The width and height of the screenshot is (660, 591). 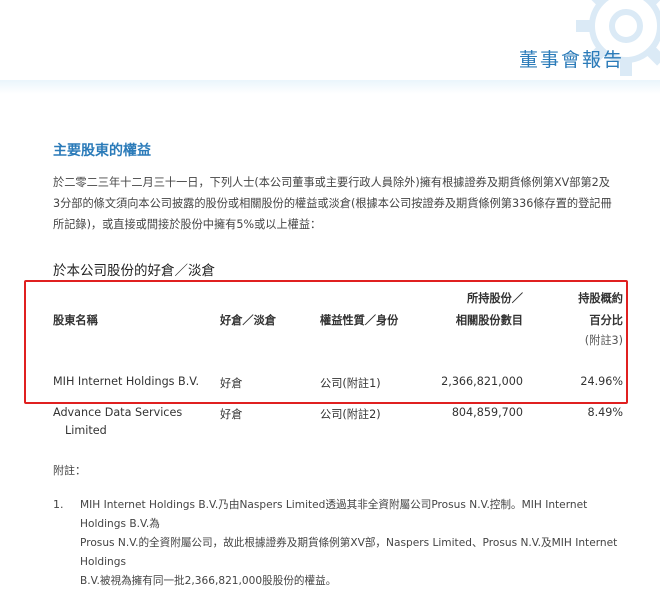 I want to click on intro-line: 所記錄)，或直接或間接於股份中擁有5%或以上權益：, so click(x=187, y=224).